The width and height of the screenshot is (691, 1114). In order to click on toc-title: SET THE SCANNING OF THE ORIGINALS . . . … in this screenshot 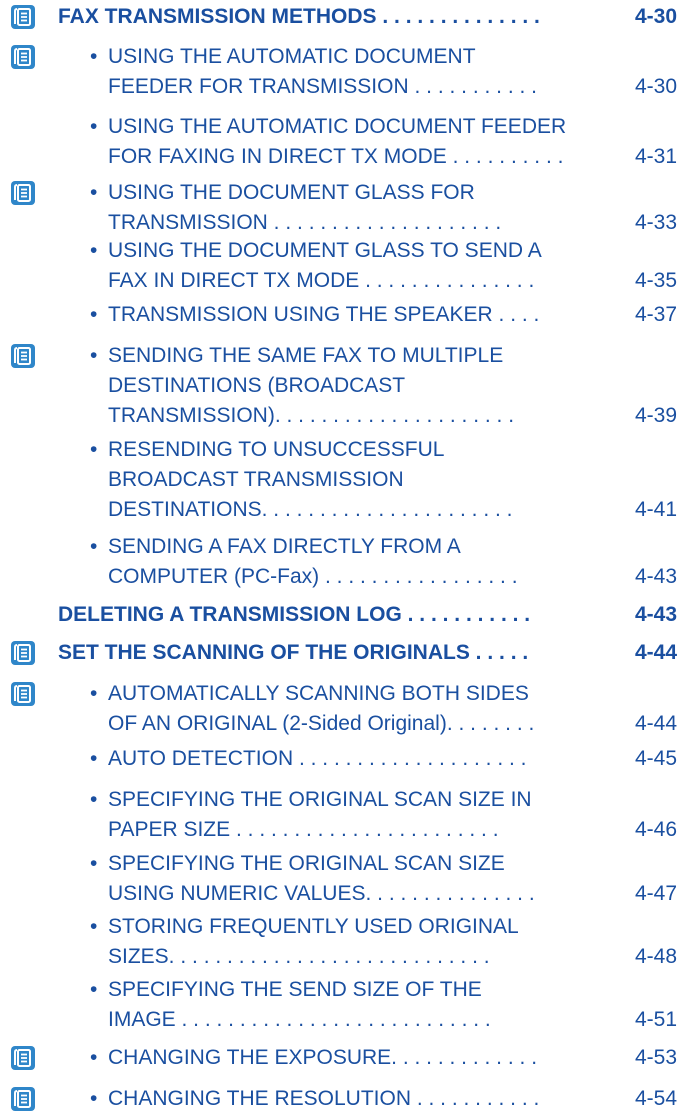, I will do `click(318, 653)`.